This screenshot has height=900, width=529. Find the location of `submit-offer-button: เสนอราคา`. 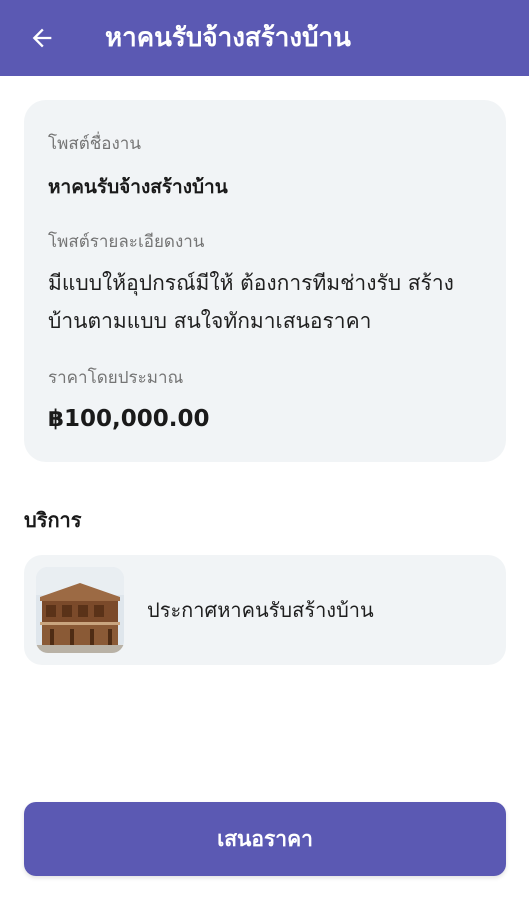

submit-offer-button: เสนอราคา is located at coordinates (265, 839).